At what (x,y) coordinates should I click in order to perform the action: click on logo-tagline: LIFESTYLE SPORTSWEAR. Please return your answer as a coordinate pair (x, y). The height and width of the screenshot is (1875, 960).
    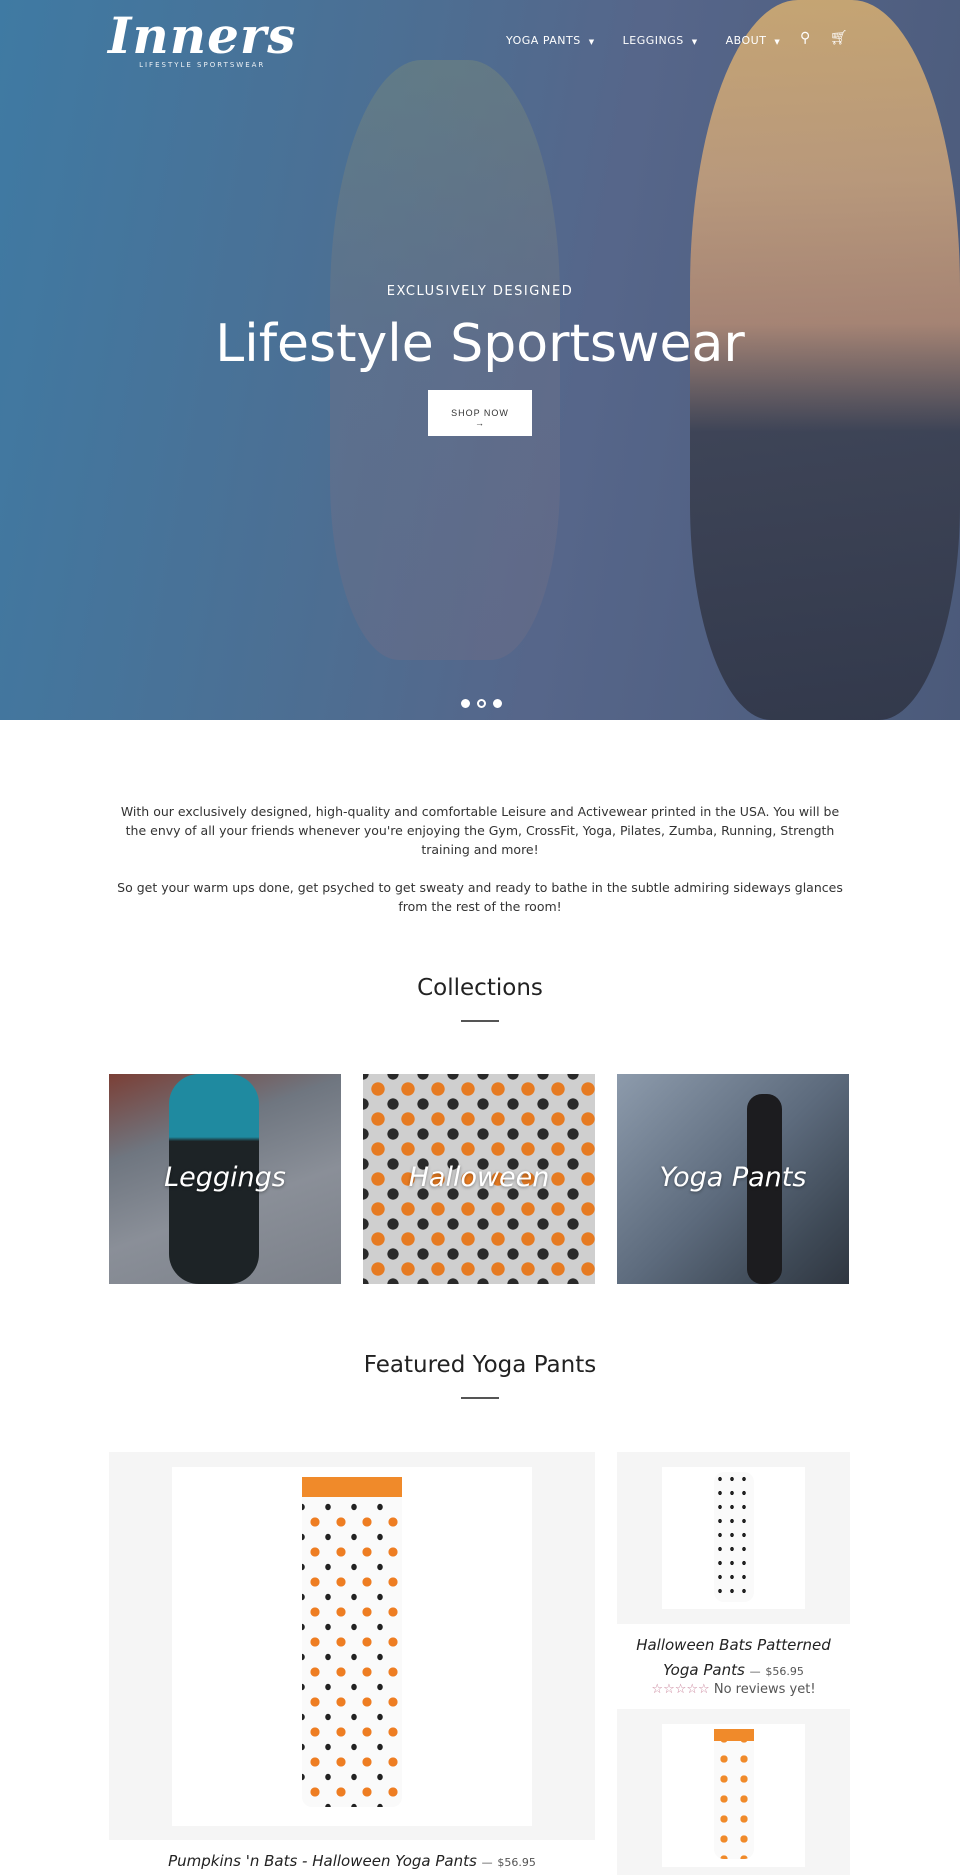
    Looking at the image, I should click on (202, 65).